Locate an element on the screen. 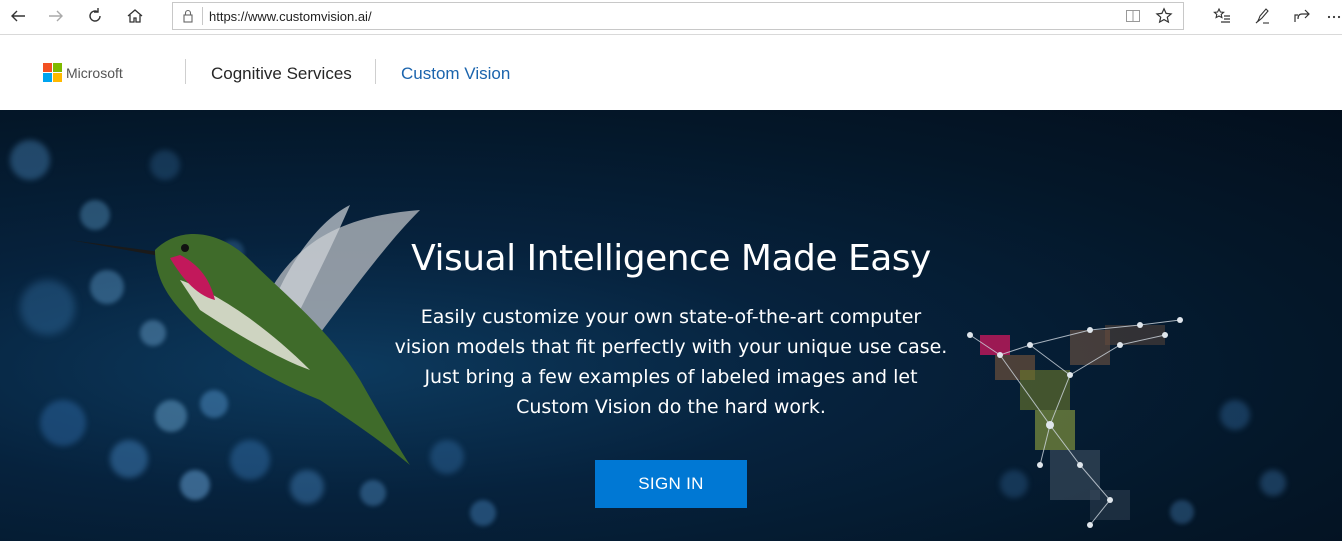  home-button is located at coordinates (135, 16).